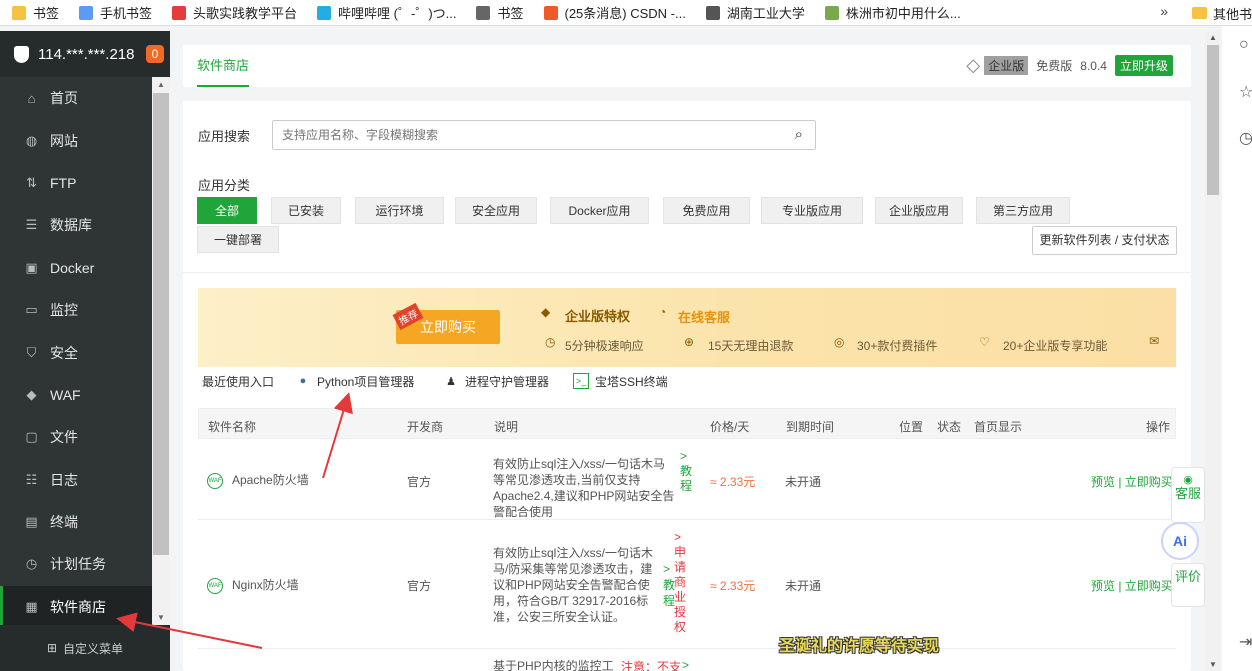 The width and height of the screenshot is (1252, 671). I want to click on category-filter: Docker应用, so click(599, 210).